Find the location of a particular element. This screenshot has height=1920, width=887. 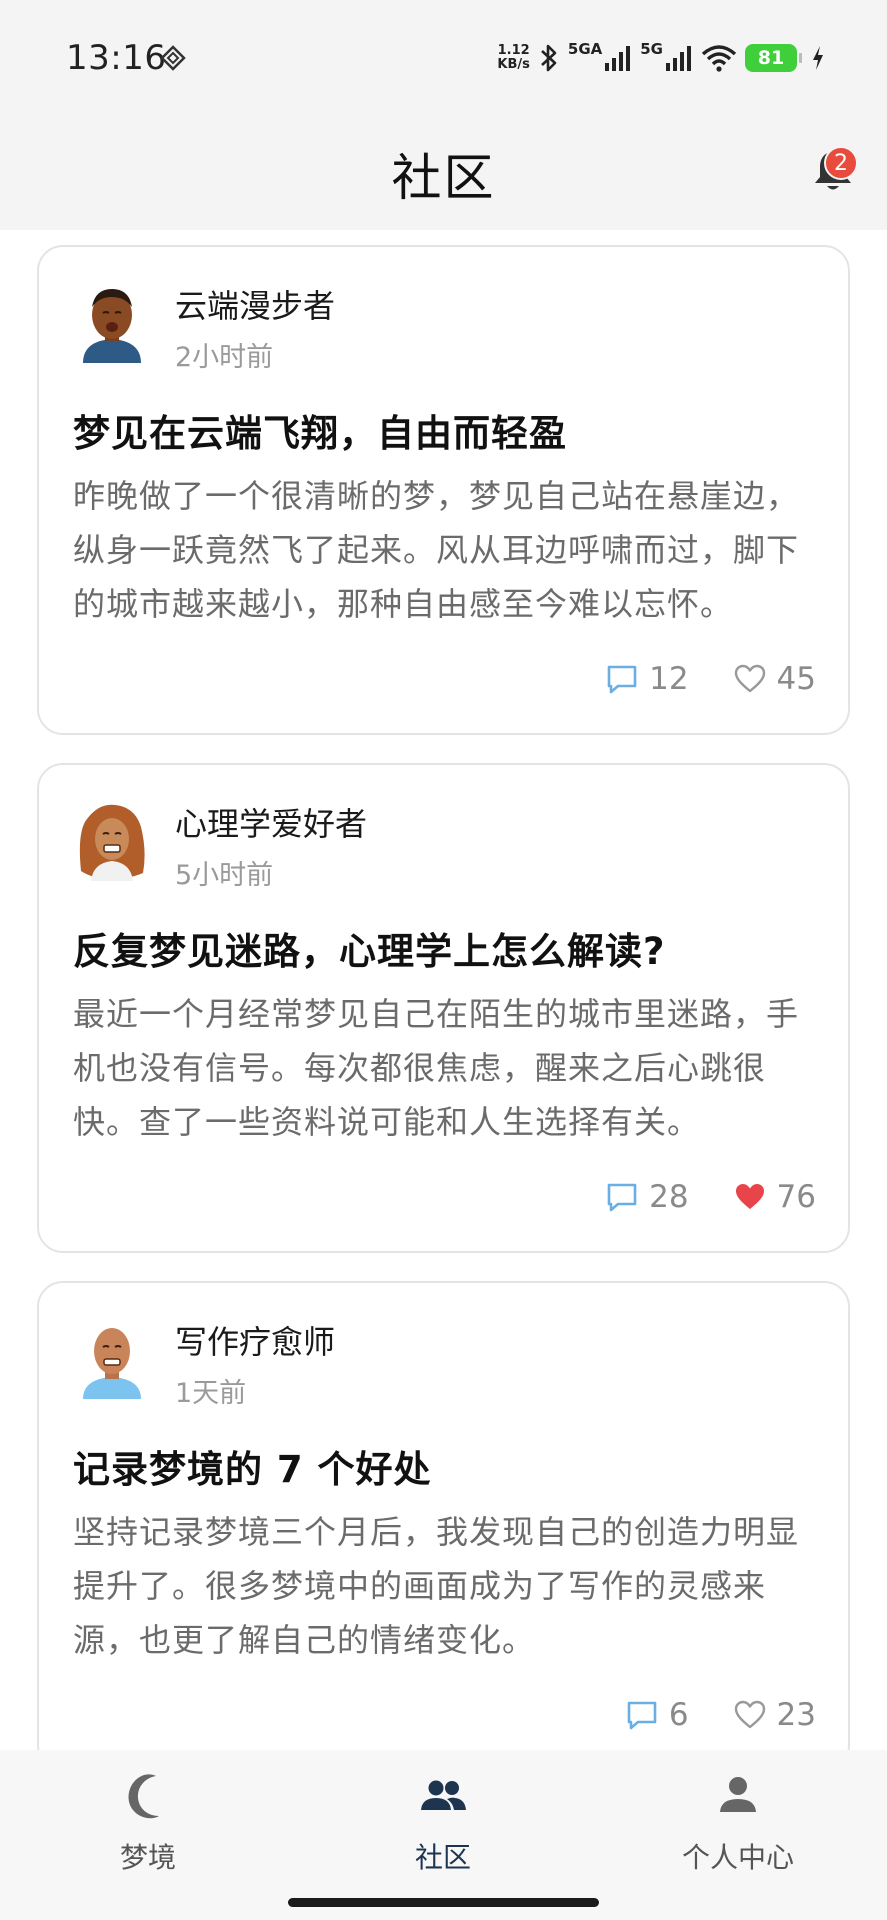

bottom-nav: 梦境 社区 个人中心 is located at coordinates (443, 1835).